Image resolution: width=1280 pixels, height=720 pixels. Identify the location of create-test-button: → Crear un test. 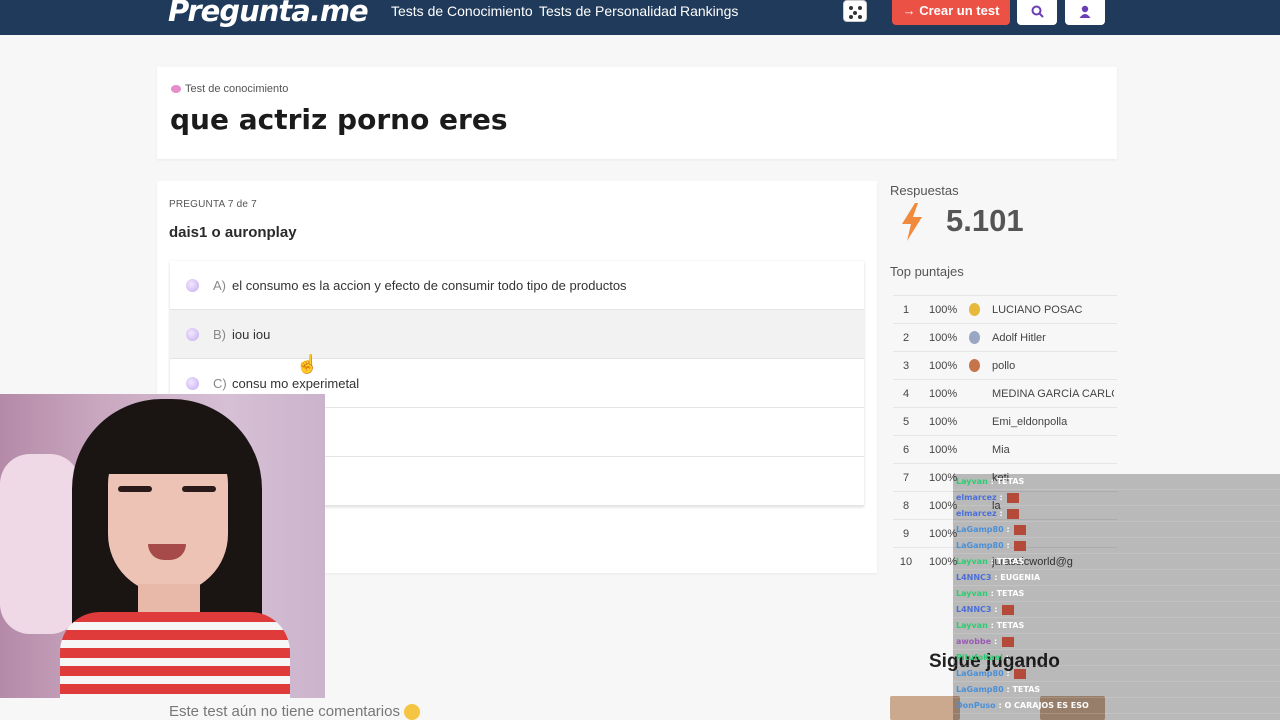
(951, 12).